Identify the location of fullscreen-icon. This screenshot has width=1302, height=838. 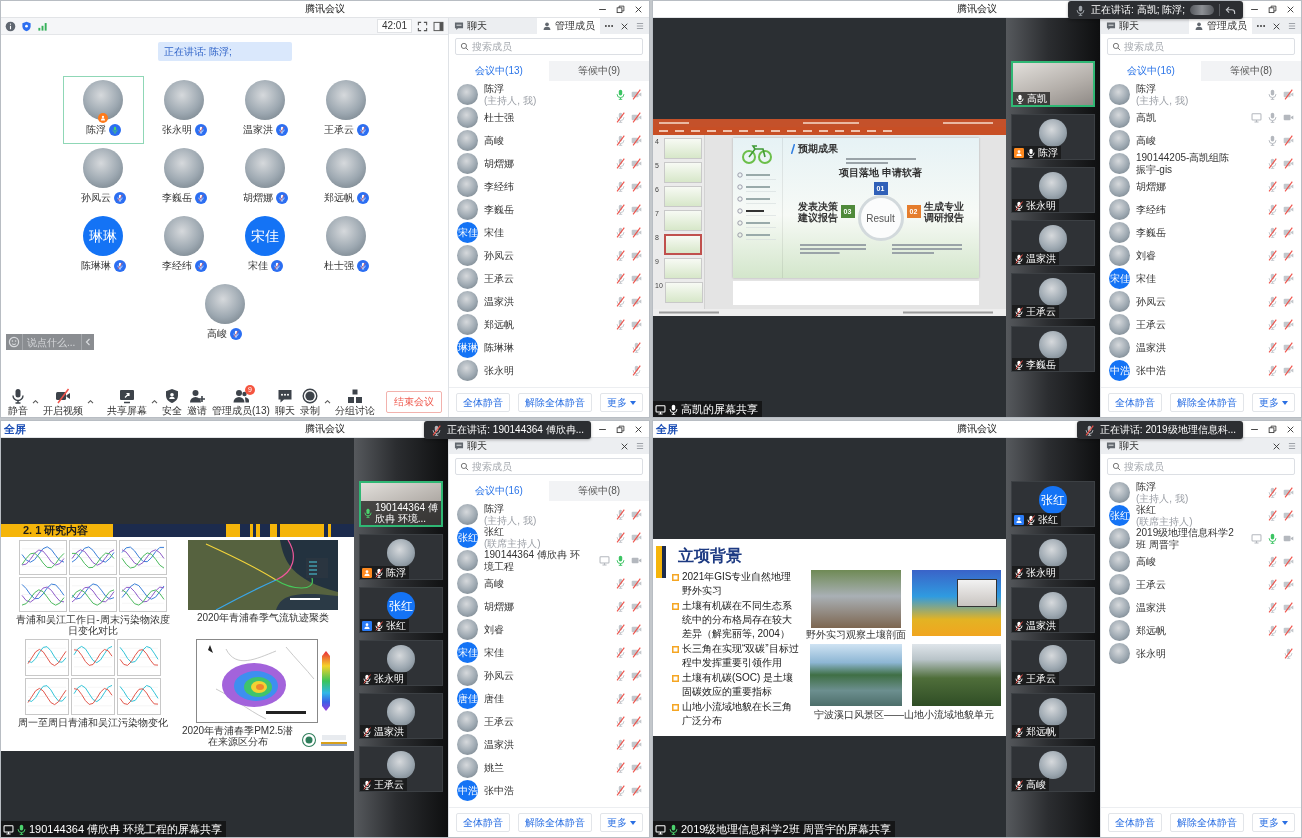
(422, 26).